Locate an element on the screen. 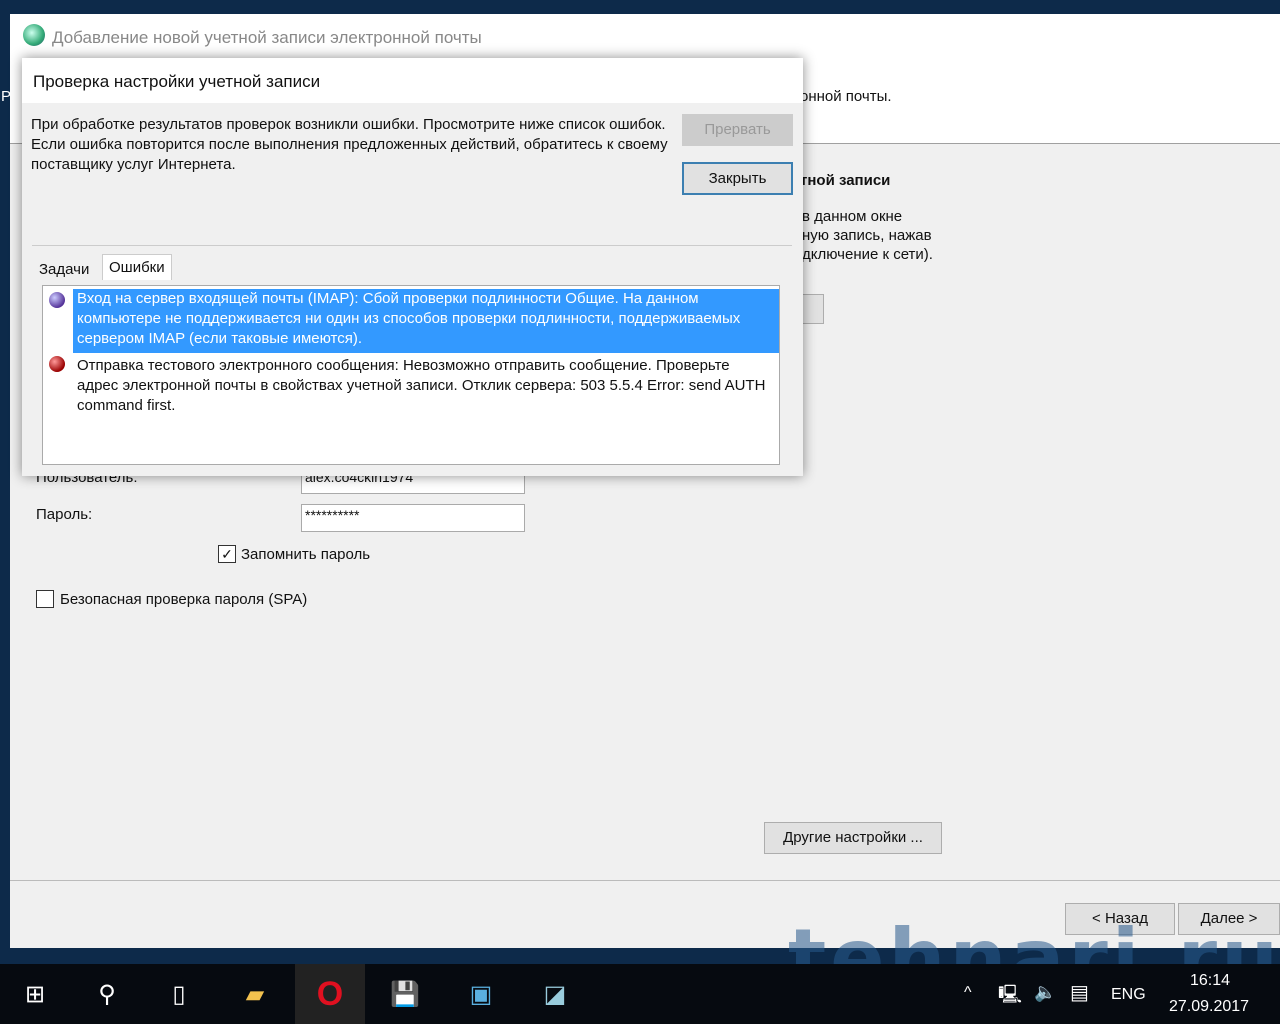  clock-date: 27.09.2017 is located at coordinates (1209, 1007).